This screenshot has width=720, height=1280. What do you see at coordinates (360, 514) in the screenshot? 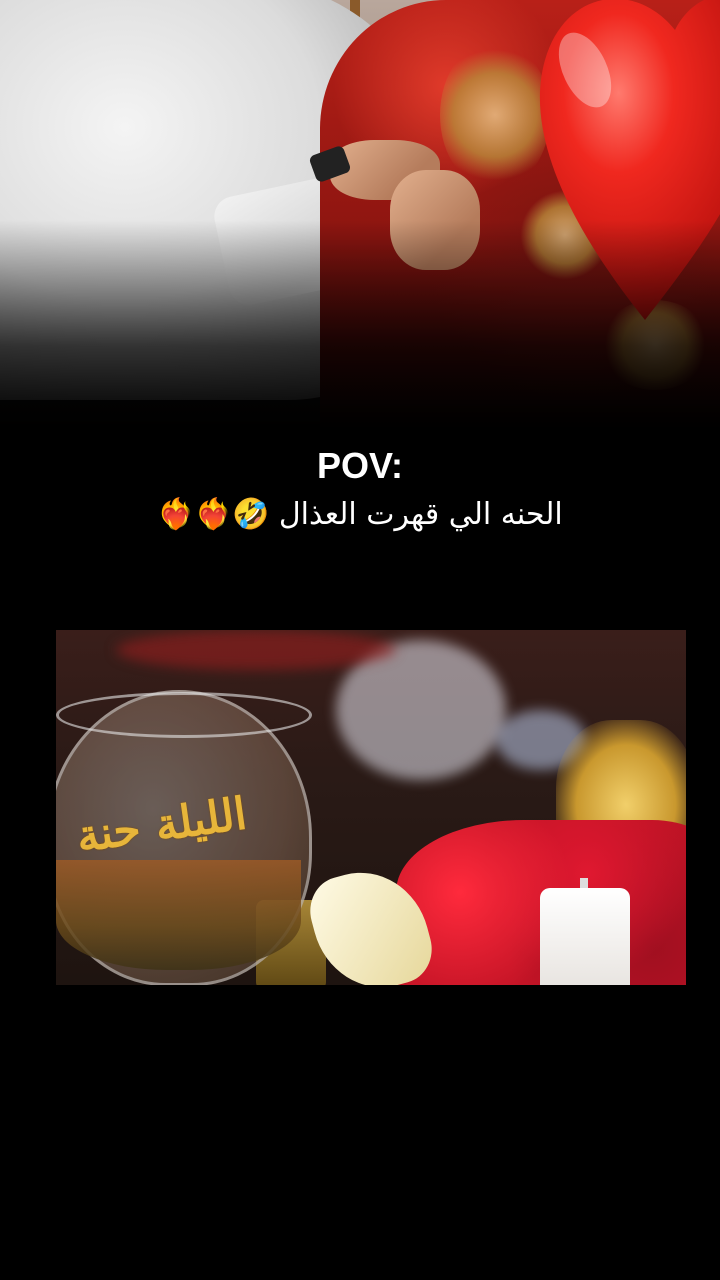
I see `caption-text: الحنه الي قهرت العذال 🤣❤️‍🔥❤️‍🔥` at bounding box center [360, 514].